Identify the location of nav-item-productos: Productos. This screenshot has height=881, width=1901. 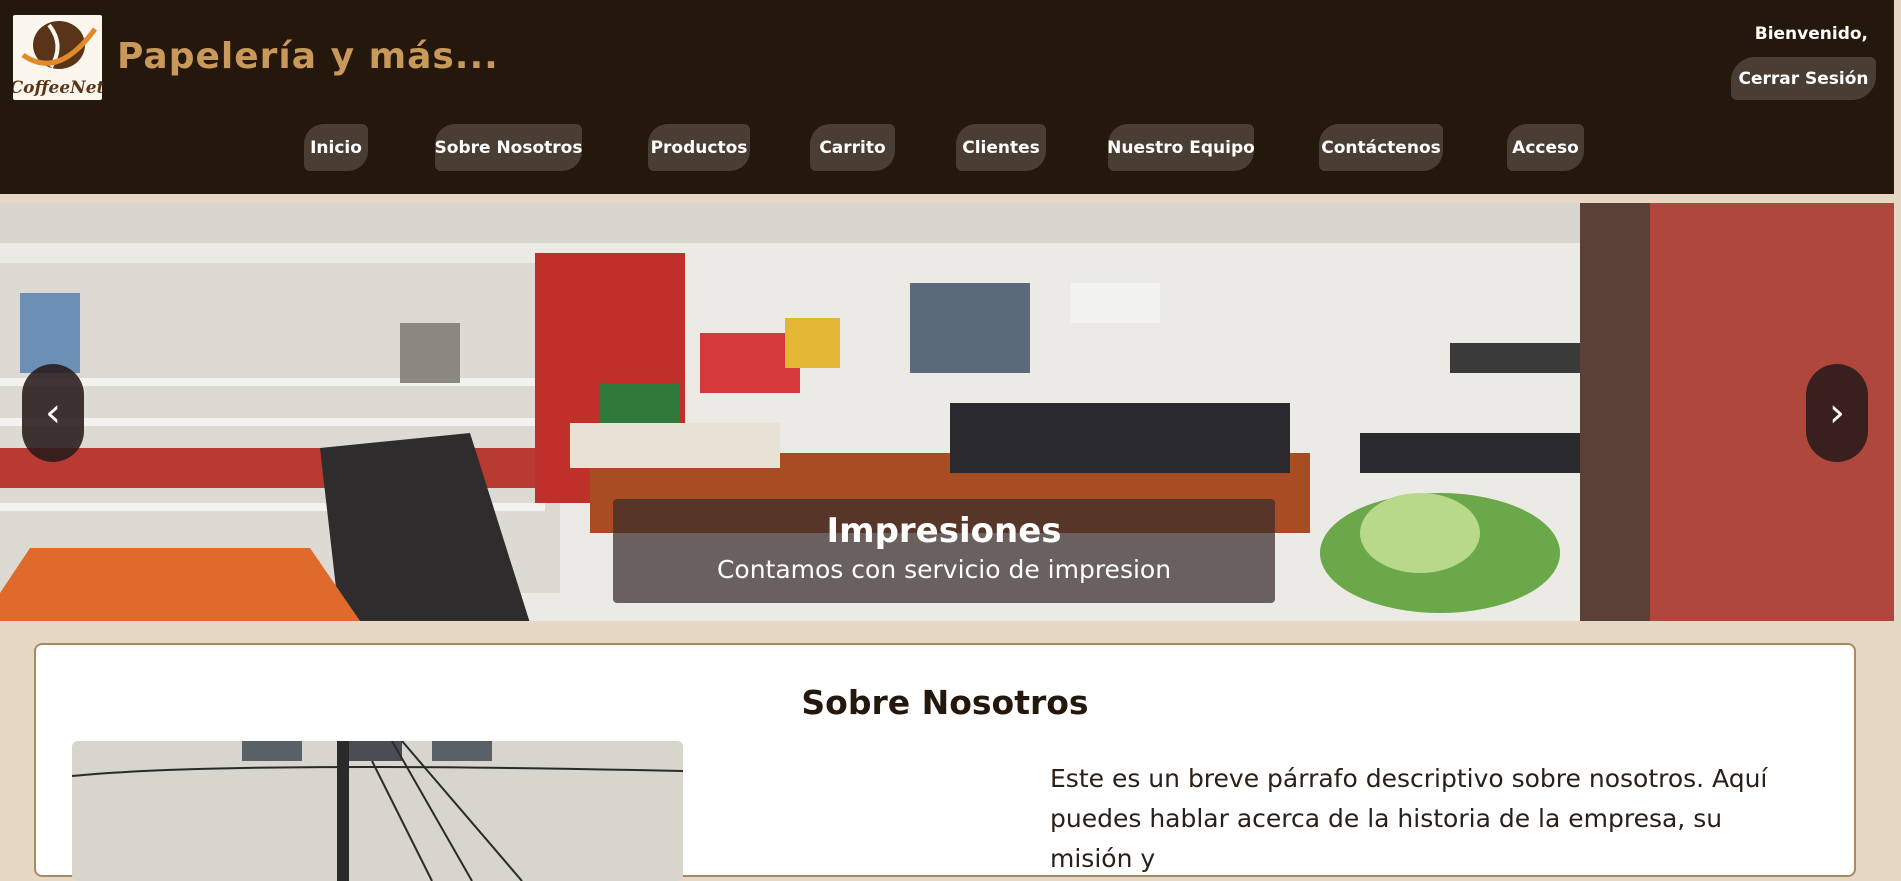
(699, 147).